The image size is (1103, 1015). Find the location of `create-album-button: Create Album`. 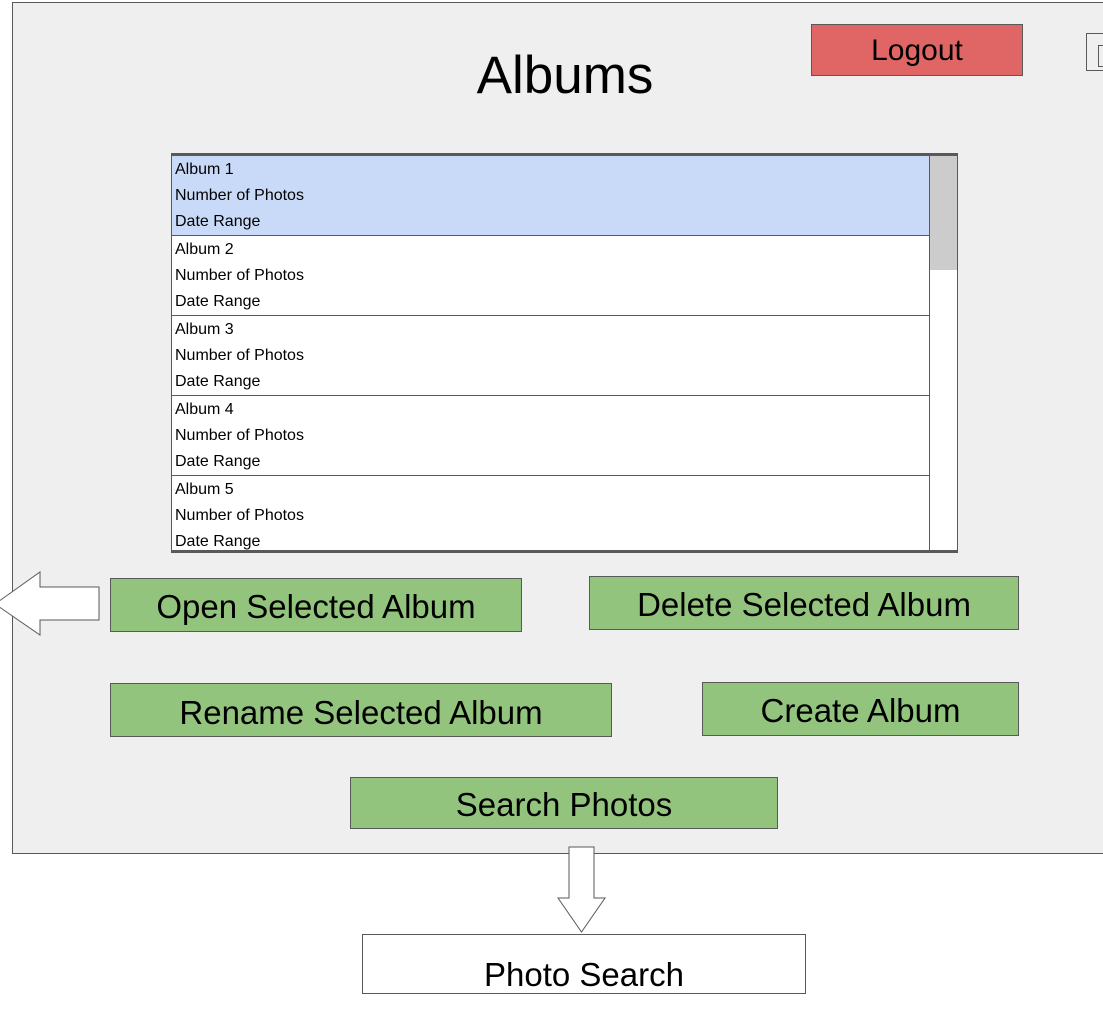

create-album-button: Create Album is located at coordinates (860, 709).